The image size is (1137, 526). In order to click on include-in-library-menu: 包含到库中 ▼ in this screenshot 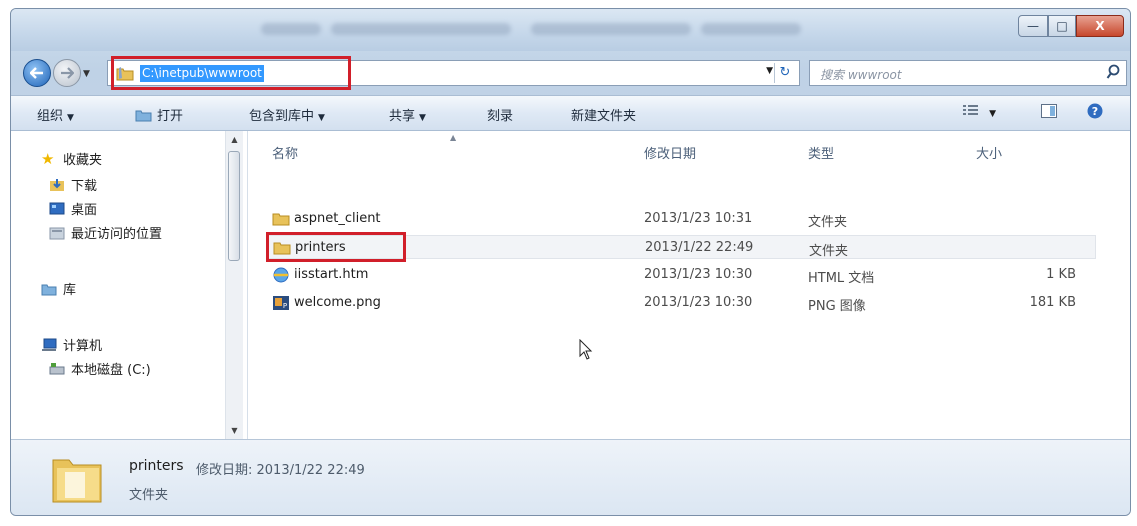, I will do `click(287, 114)`.